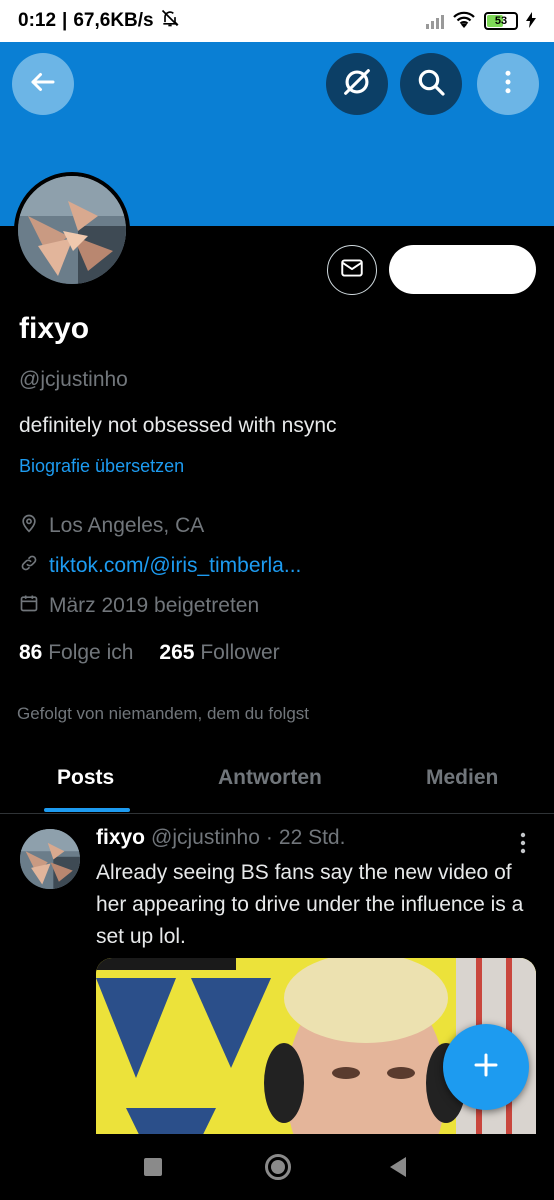 This screenshot has height=1200, width=554. What do you see at coordinates (170, 21) in the screenshot?
I see `bell-off-icon` at bounding box center [170, 21].